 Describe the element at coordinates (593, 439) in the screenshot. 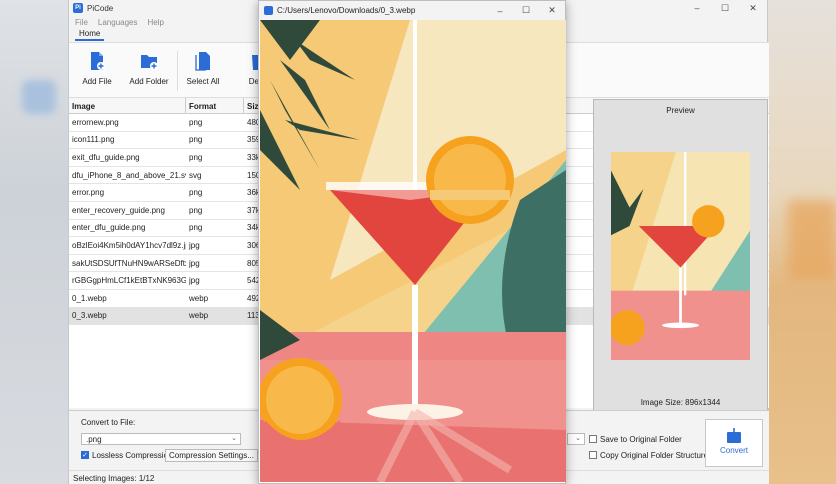

I see `save-original-folder-checkbox` at that location.